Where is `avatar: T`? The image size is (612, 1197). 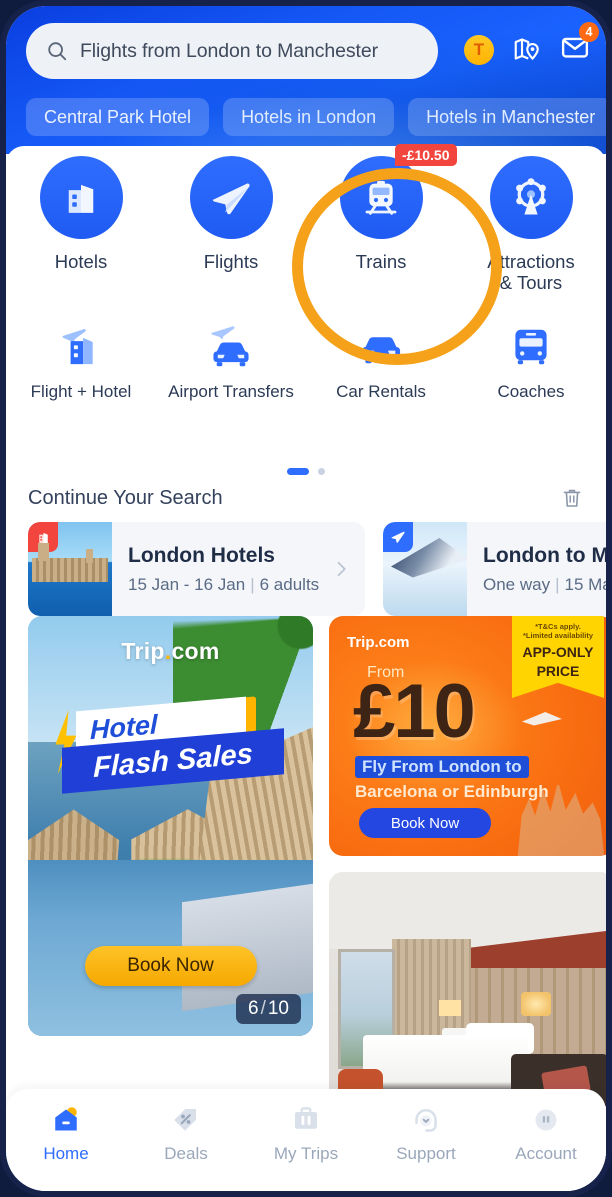 avatar: T is located at coordinates (479, 49).